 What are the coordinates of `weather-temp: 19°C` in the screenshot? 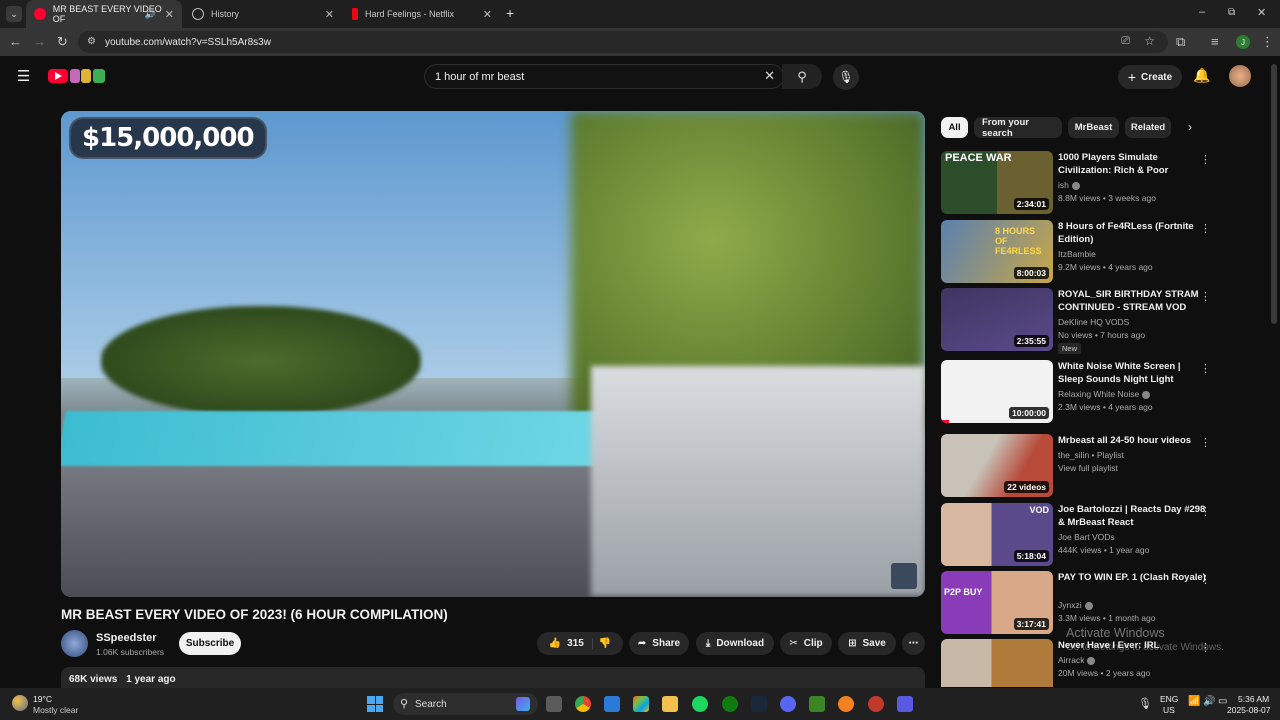 It's located at (42, 699).